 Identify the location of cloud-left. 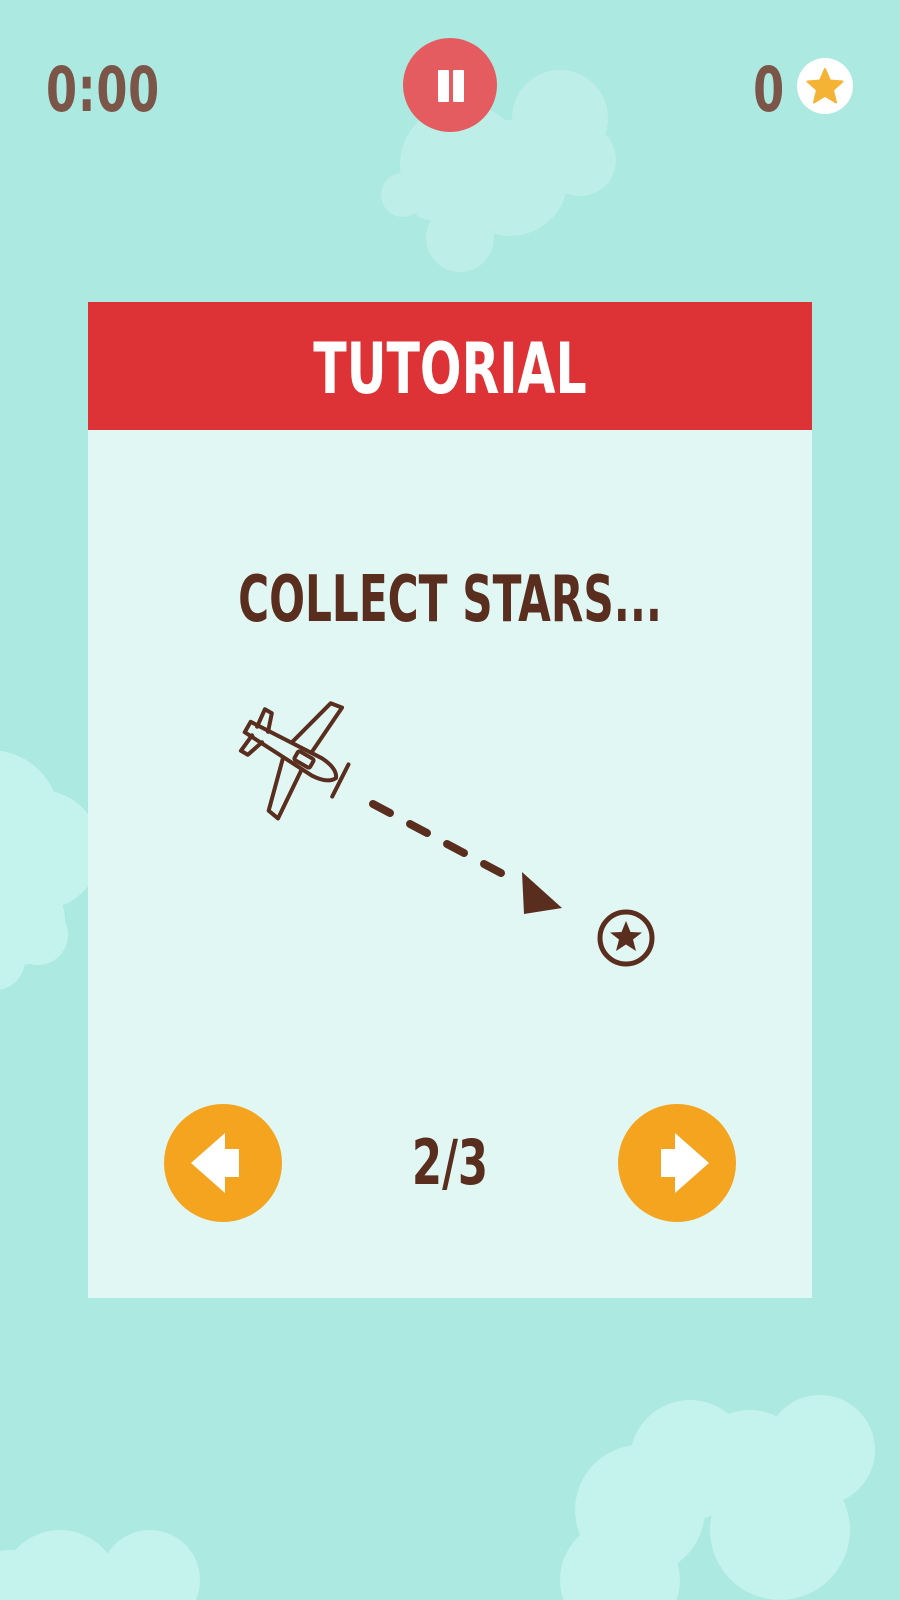
(50, 870).